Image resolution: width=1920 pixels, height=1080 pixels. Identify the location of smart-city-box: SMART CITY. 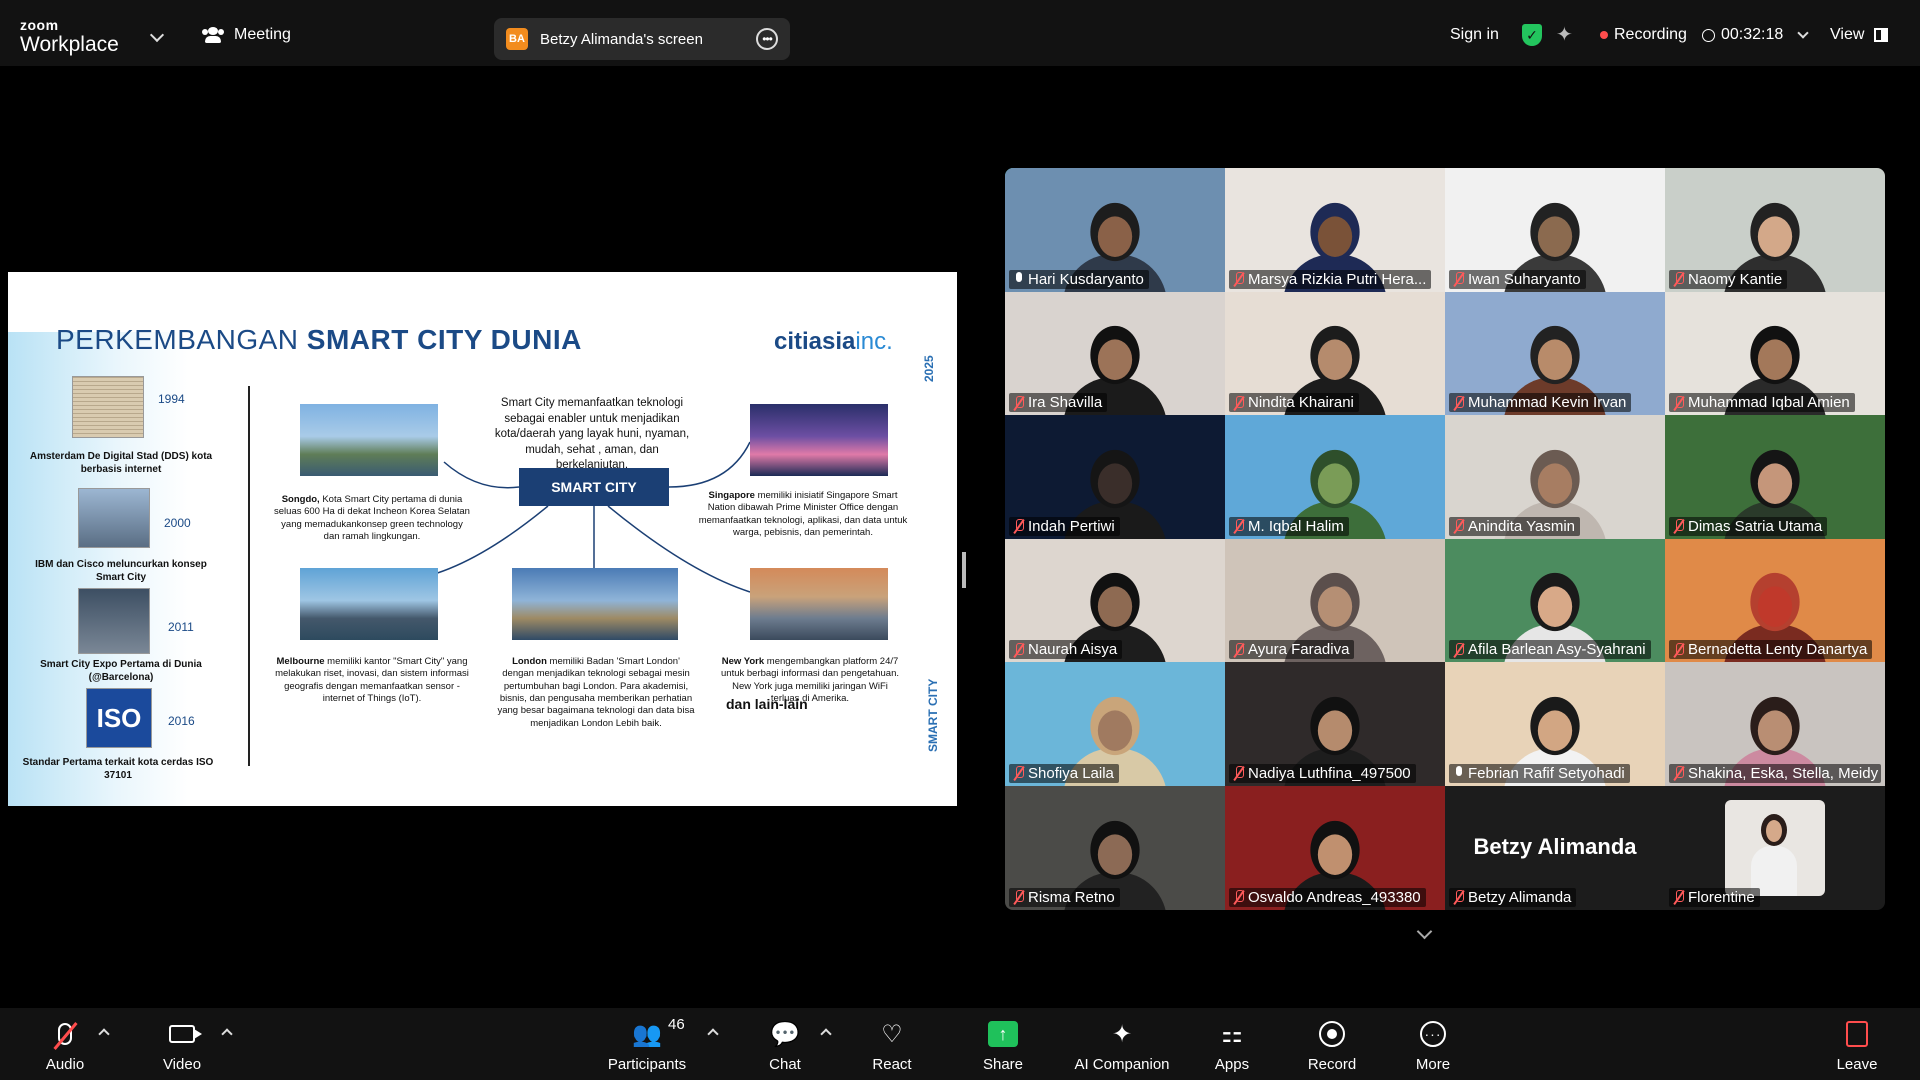
(594, 487).